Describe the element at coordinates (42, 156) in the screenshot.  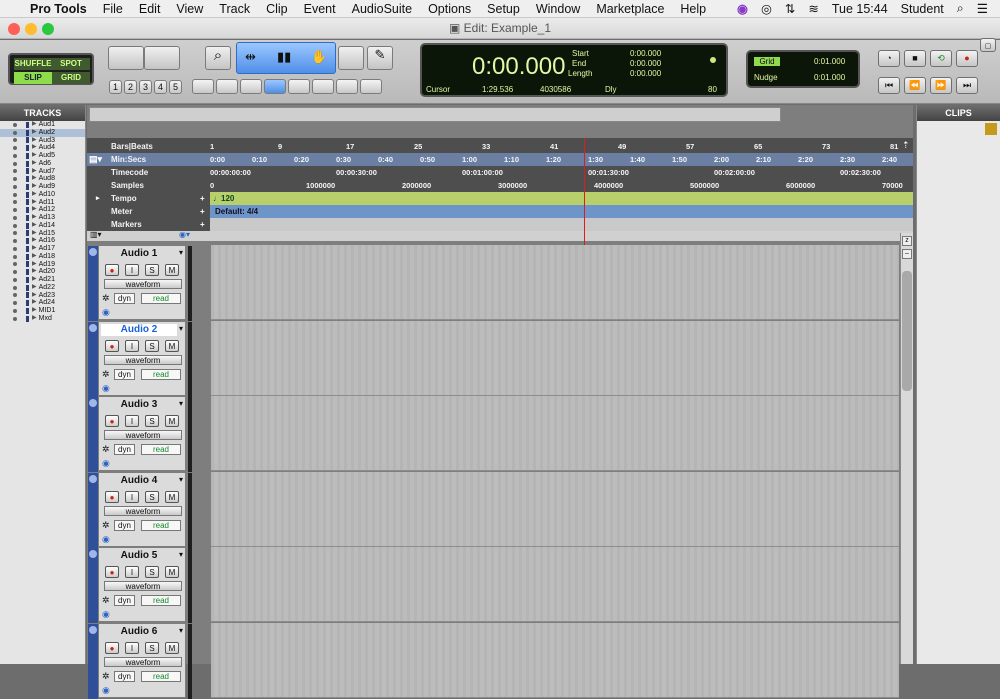
I see `track-list-item: ▶ Aud5` at that location.